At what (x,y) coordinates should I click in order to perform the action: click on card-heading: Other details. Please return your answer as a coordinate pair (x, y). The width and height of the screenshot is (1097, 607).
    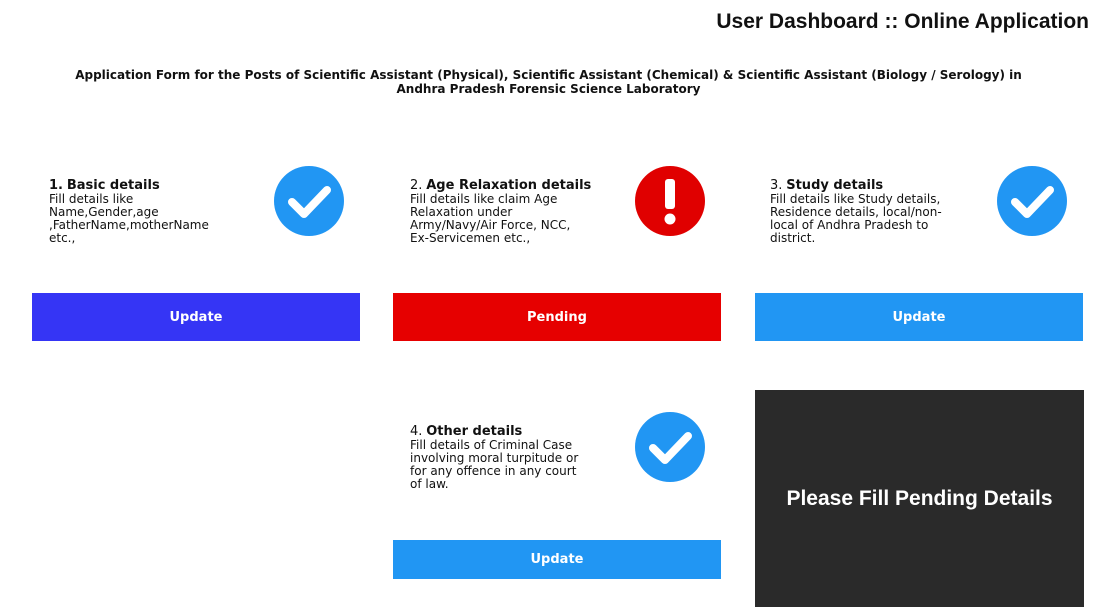
    Looking at the image, I should click on (474, 431).